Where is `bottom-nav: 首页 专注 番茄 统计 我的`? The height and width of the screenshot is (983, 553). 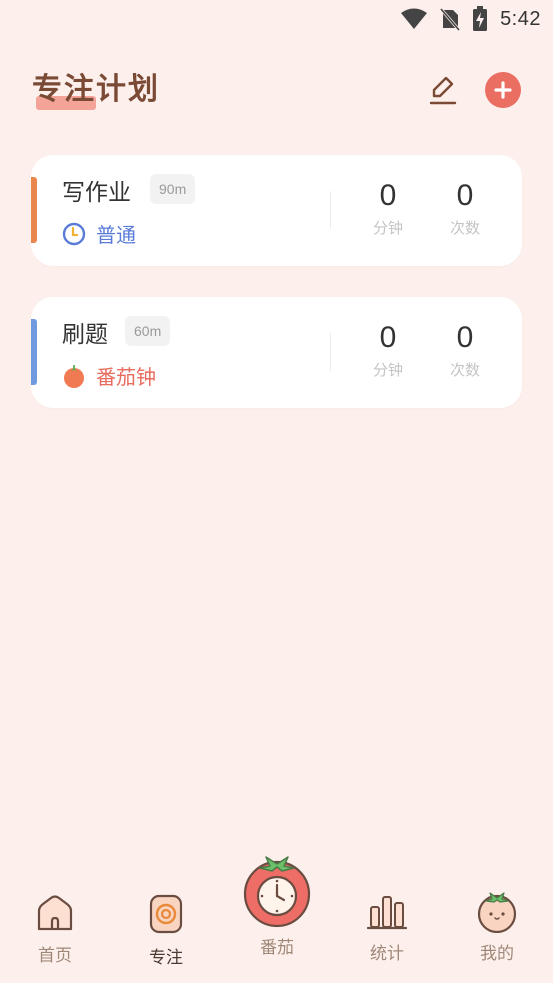 bottom-nav: 首页 专注 番茄 统计 我的 is located at coordinates (276, 918).